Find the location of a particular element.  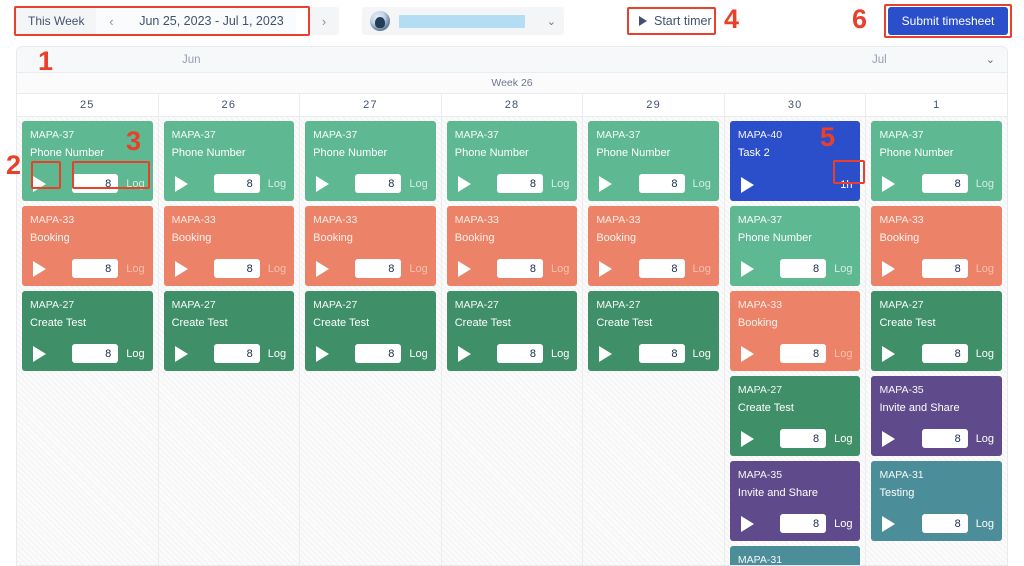

this-week-button: This Week is located at coordinates (56, 21).